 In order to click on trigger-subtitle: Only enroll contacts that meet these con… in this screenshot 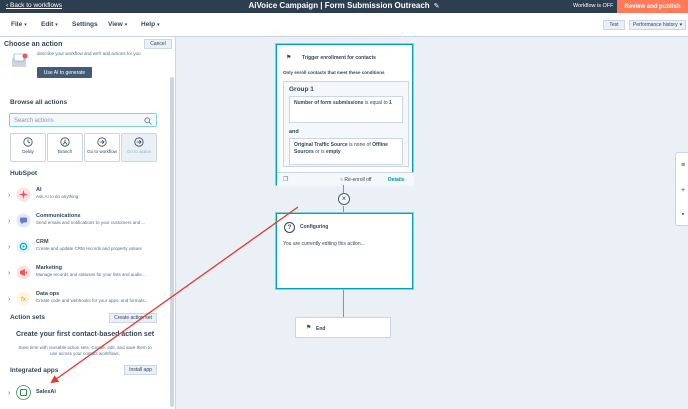, I will do `click(334, 72)`.